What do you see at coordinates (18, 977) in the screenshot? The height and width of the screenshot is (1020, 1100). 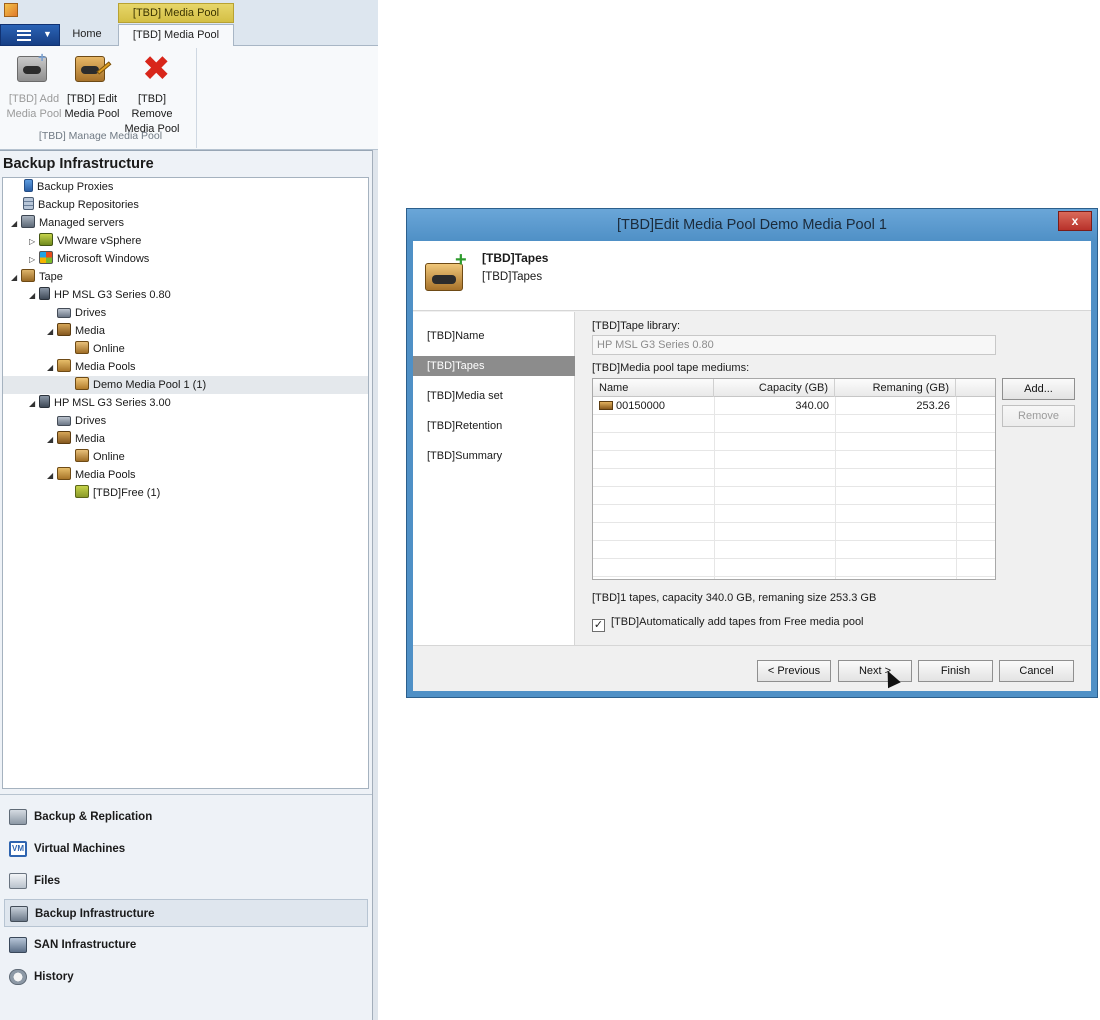 I see `history-icon` at bounding box center [18, 977].